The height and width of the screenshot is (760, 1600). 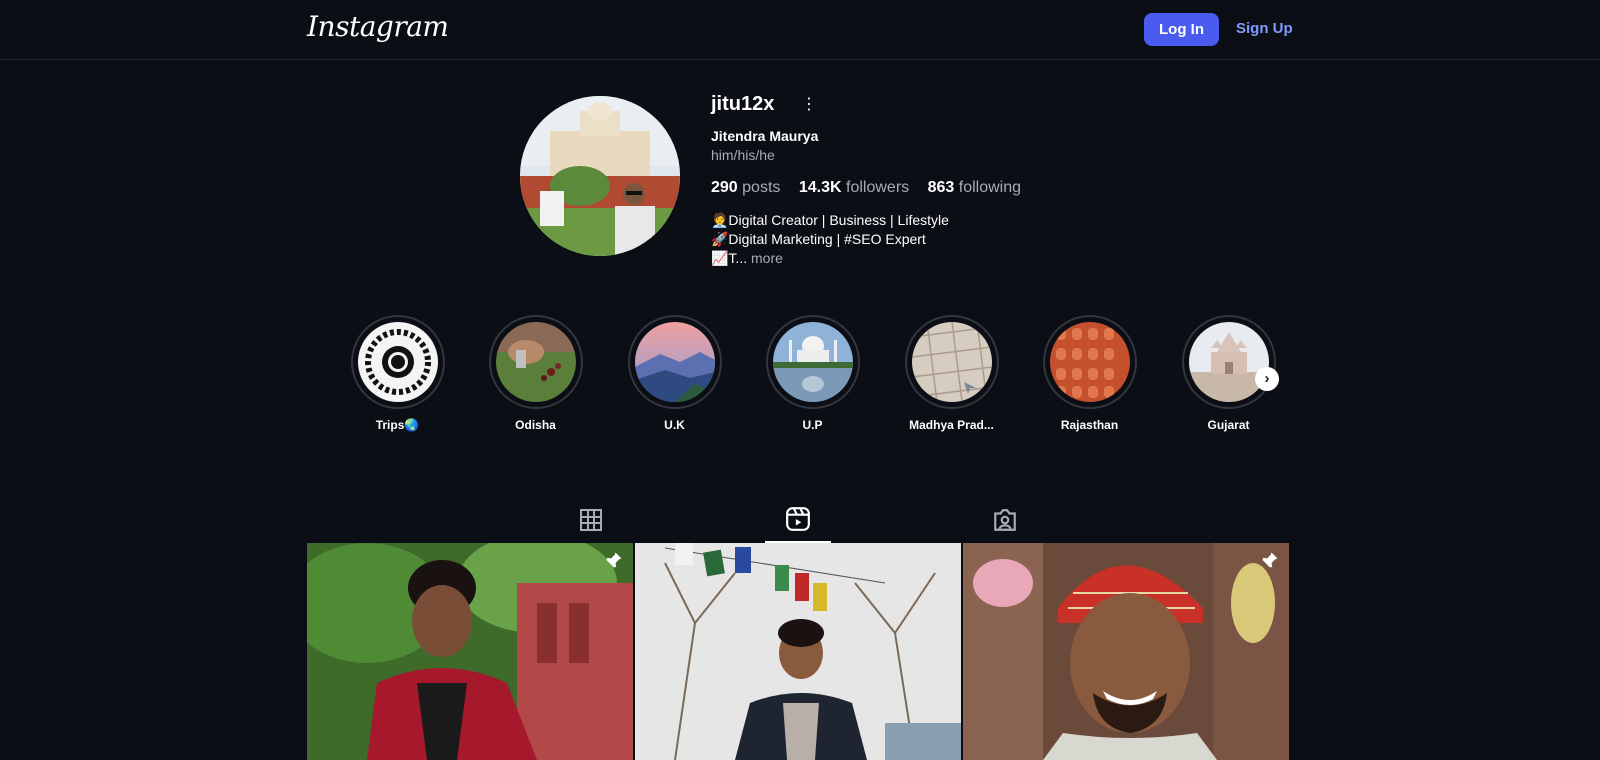 I want to click on grid-icon, so click(x=591, y=520).